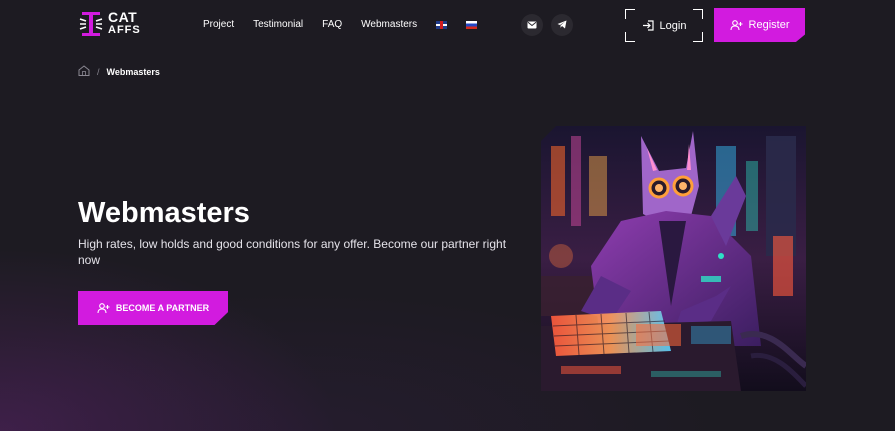  Describe the element at coordinates (648, 25) in the screenshot. I see `login-icon` at that location.